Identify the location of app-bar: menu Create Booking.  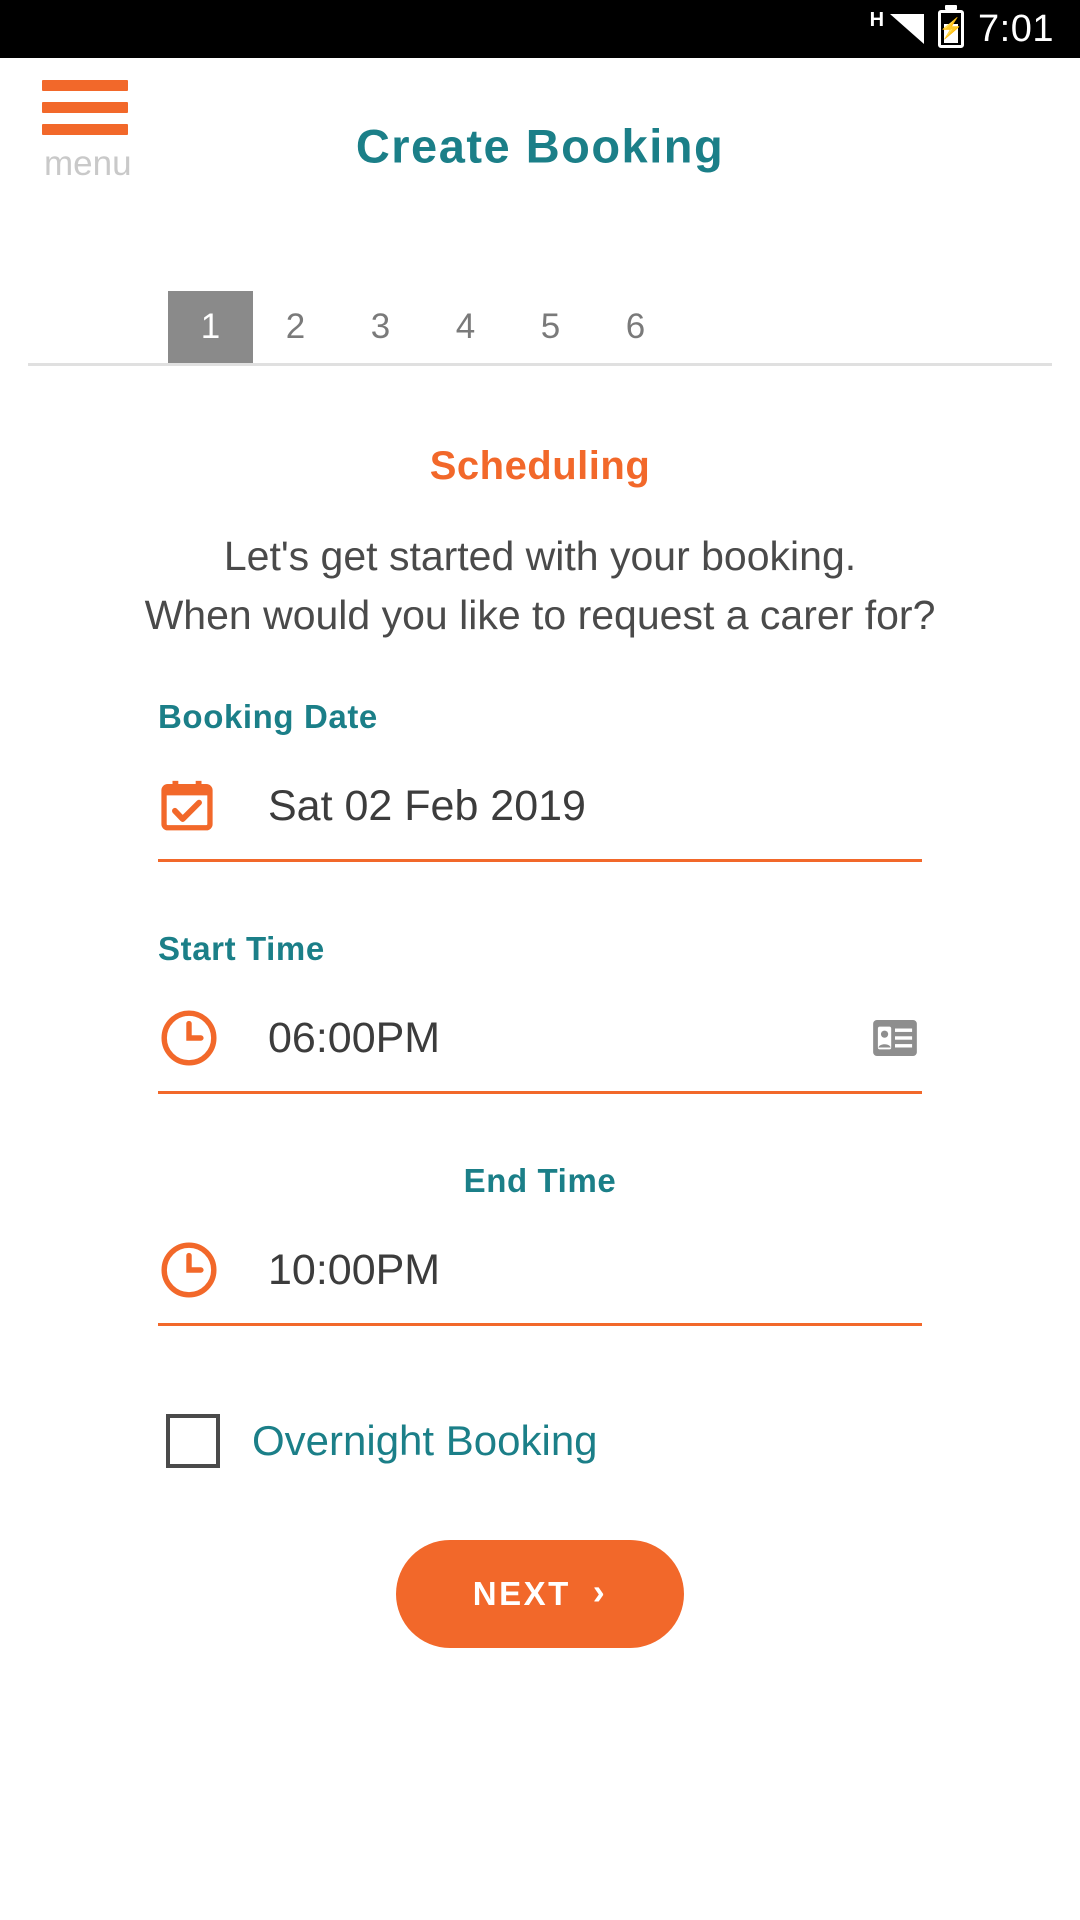
(540, 132).